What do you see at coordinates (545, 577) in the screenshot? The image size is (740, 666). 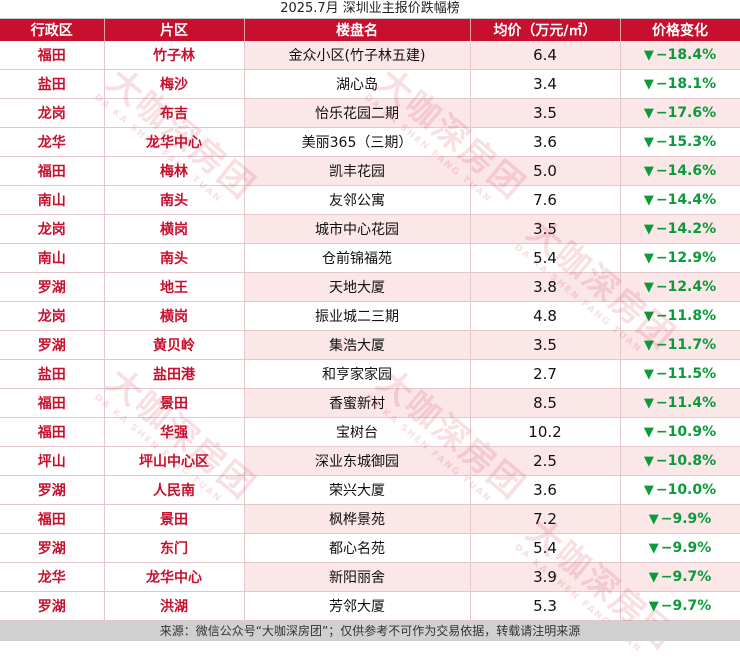 I see `price-cell: 3.9` at bounding box center [545, 577].